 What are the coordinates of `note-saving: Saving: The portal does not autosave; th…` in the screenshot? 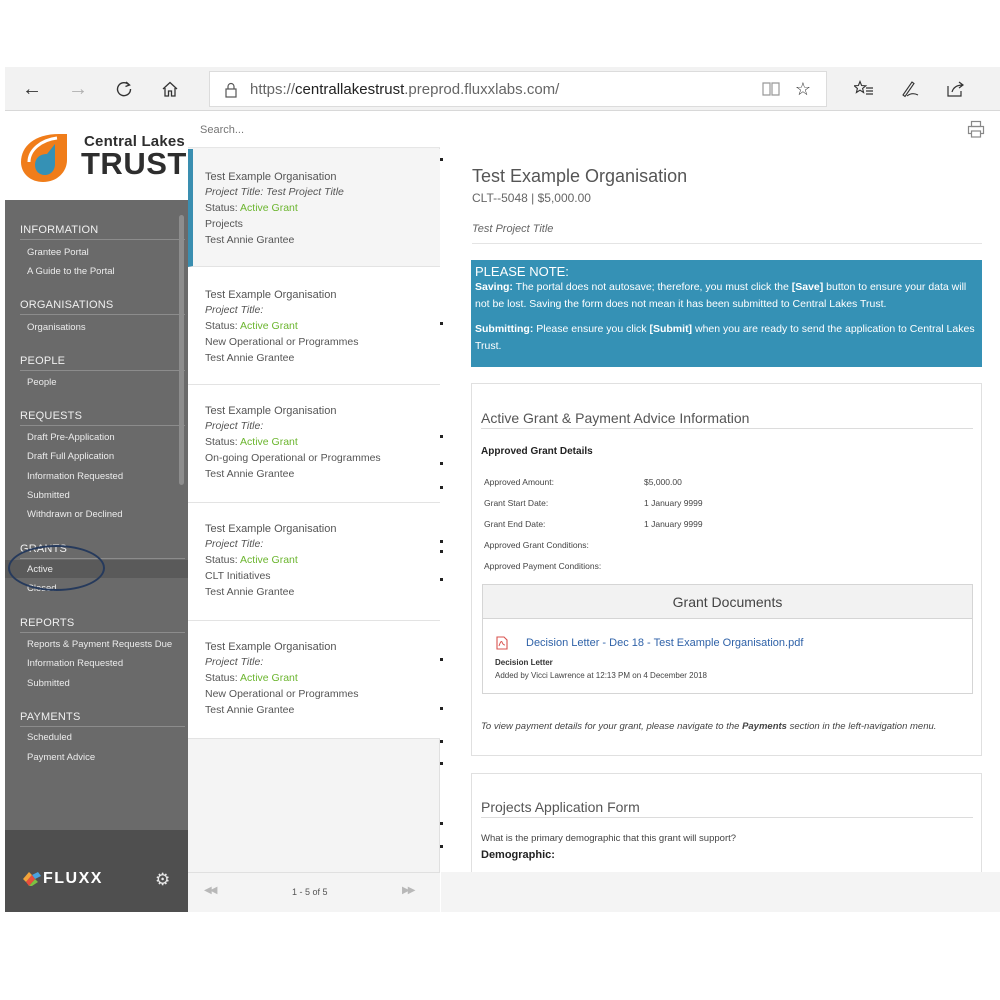 It's located at (726, 296).